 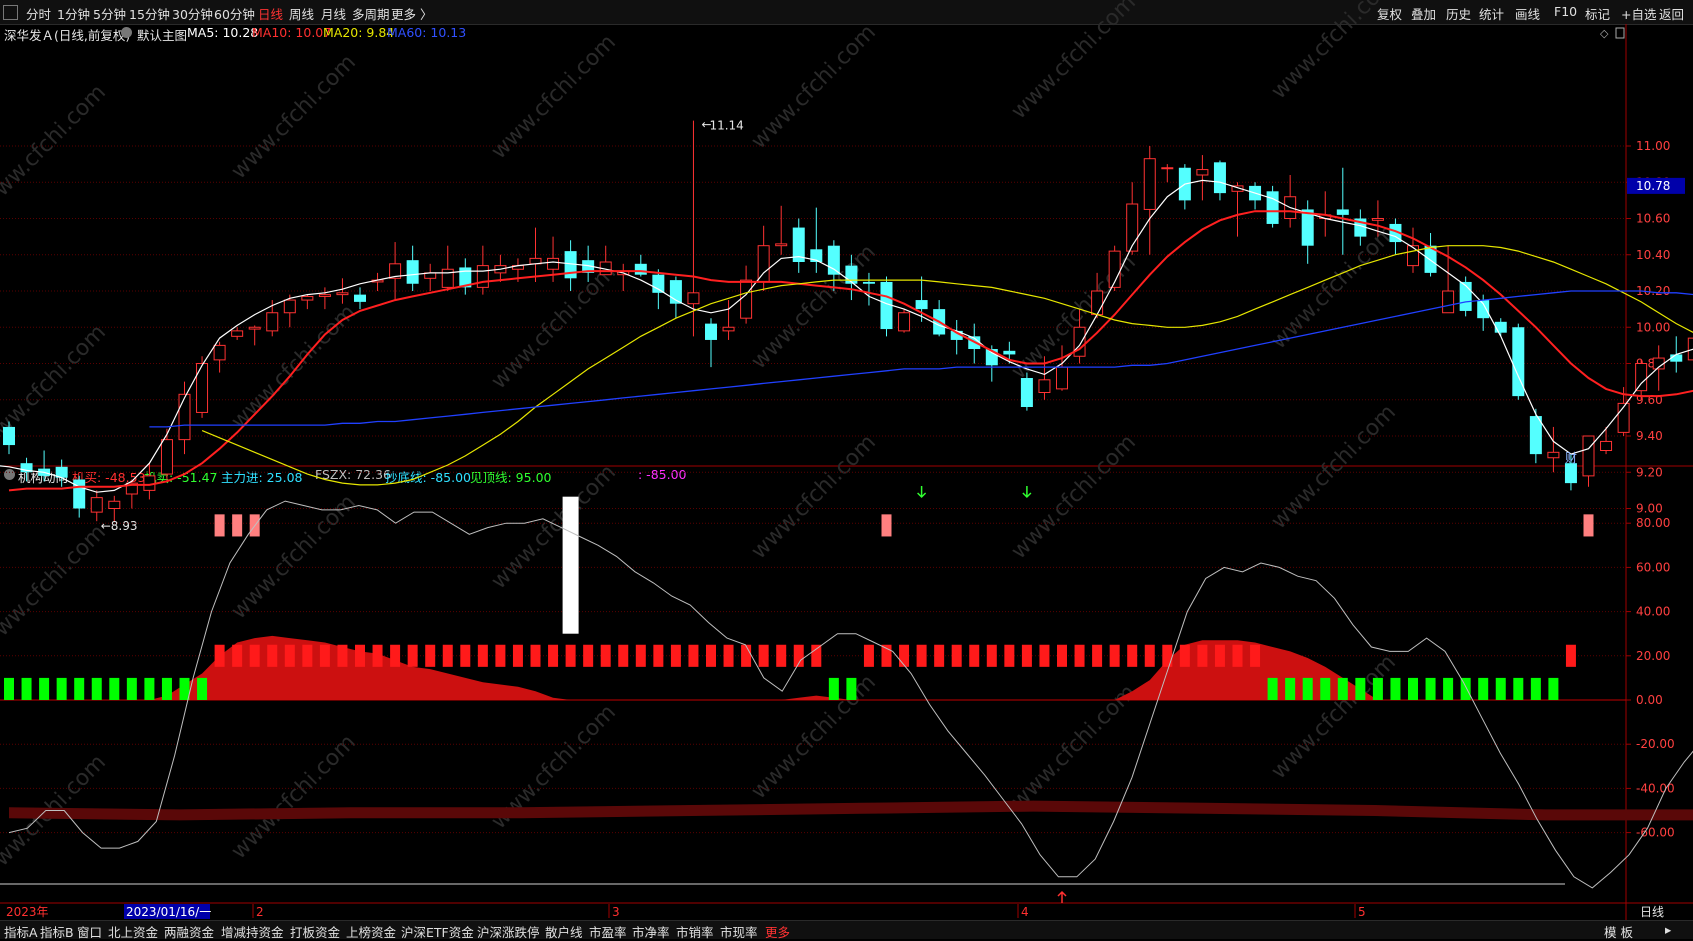 I want to click on indicator-tab-10: 散户线, so click(x=564, y=931).